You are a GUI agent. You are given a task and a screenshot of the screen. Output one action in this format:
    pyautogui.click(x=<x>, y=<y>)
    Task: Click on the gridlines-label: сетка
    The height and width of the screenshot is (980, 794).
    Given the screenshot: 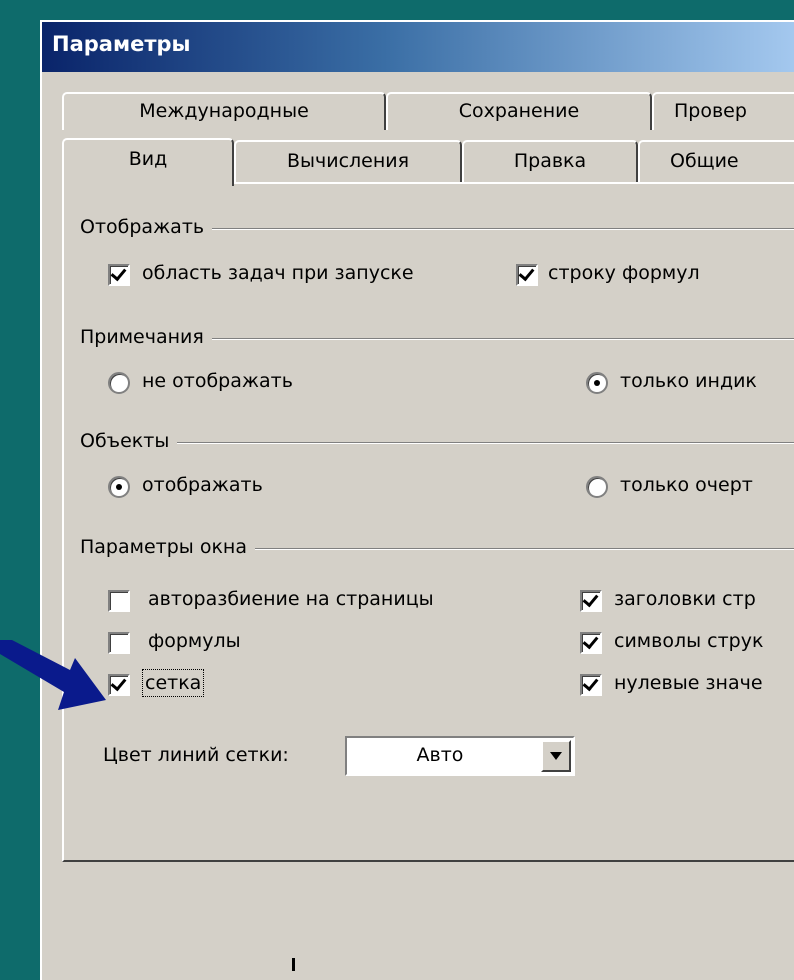 What is the action you would take?
    pyautogui.click(x=173, y=683)
    